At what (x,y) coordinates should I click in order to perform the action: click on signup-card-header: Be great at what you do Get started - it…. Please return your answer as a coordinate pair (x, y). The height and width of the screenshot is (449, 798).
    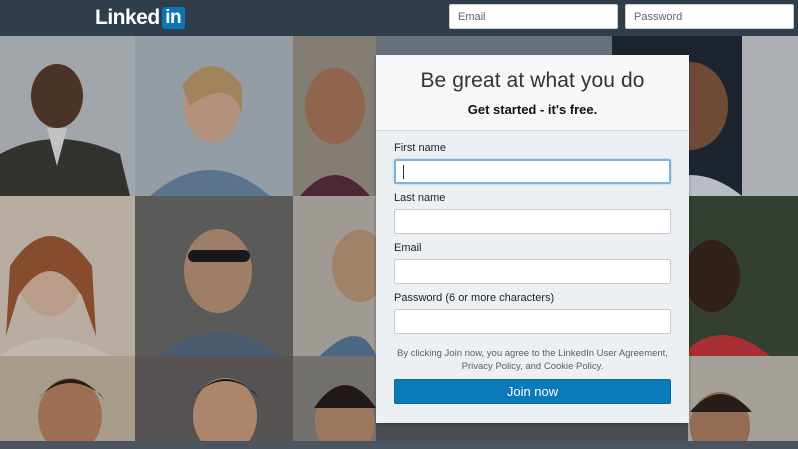
    Looking at the image, I should click on (532, 93).